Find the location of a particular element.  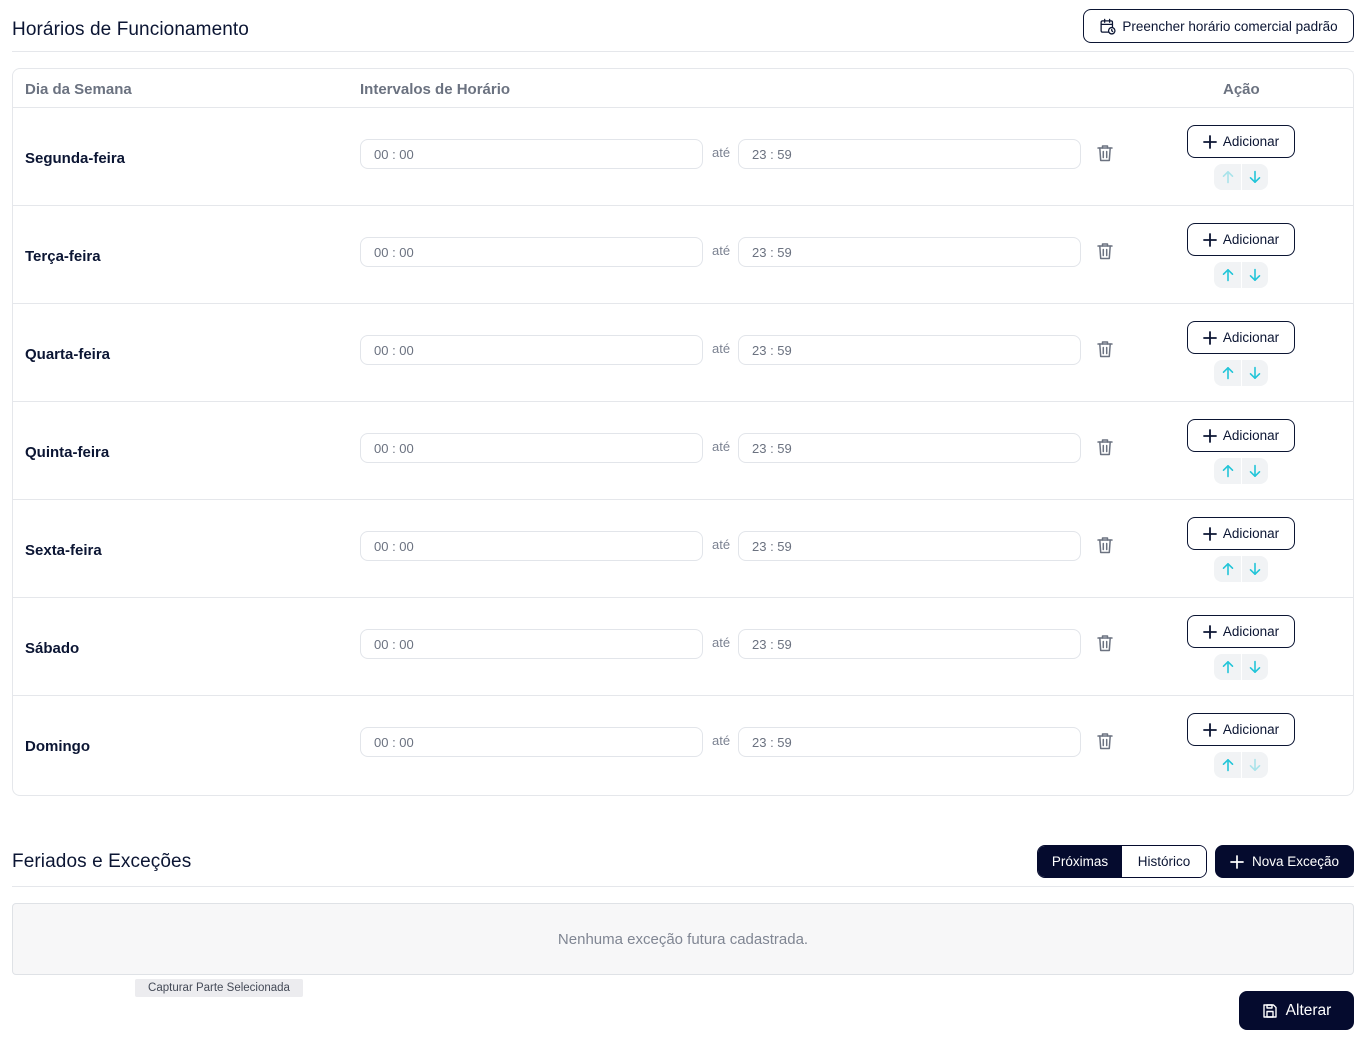

tab-upcoming: Próximas is located at coordinates (1080, 861).